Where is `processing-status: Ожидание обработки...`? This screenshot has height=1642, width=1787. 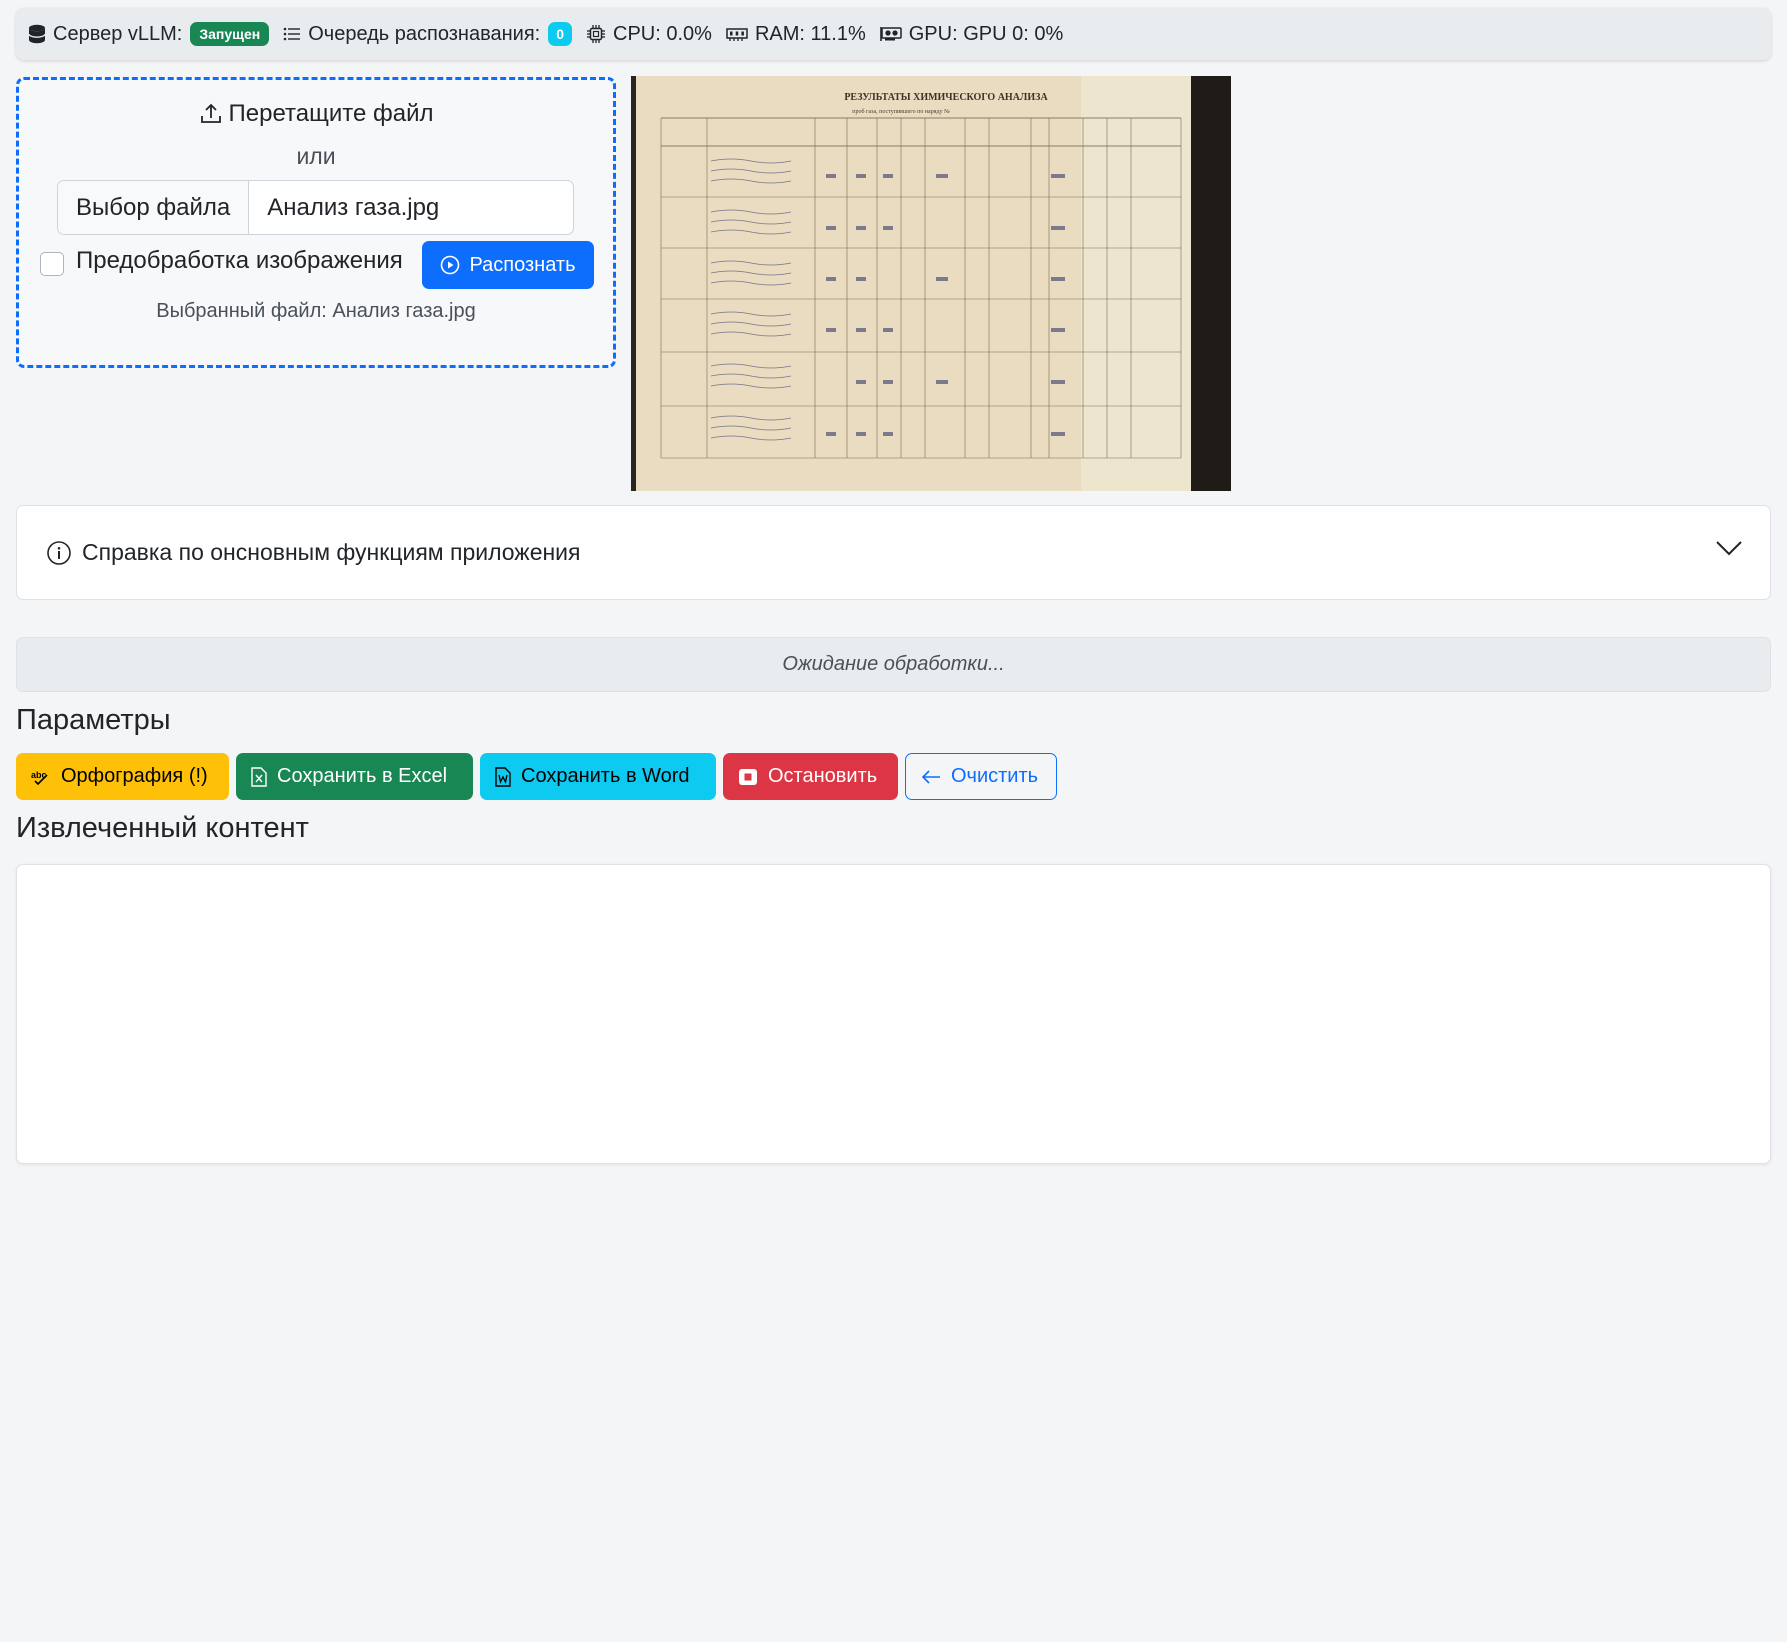
processing-status: Ожидание обработки... is located at coordinates (893, 664).